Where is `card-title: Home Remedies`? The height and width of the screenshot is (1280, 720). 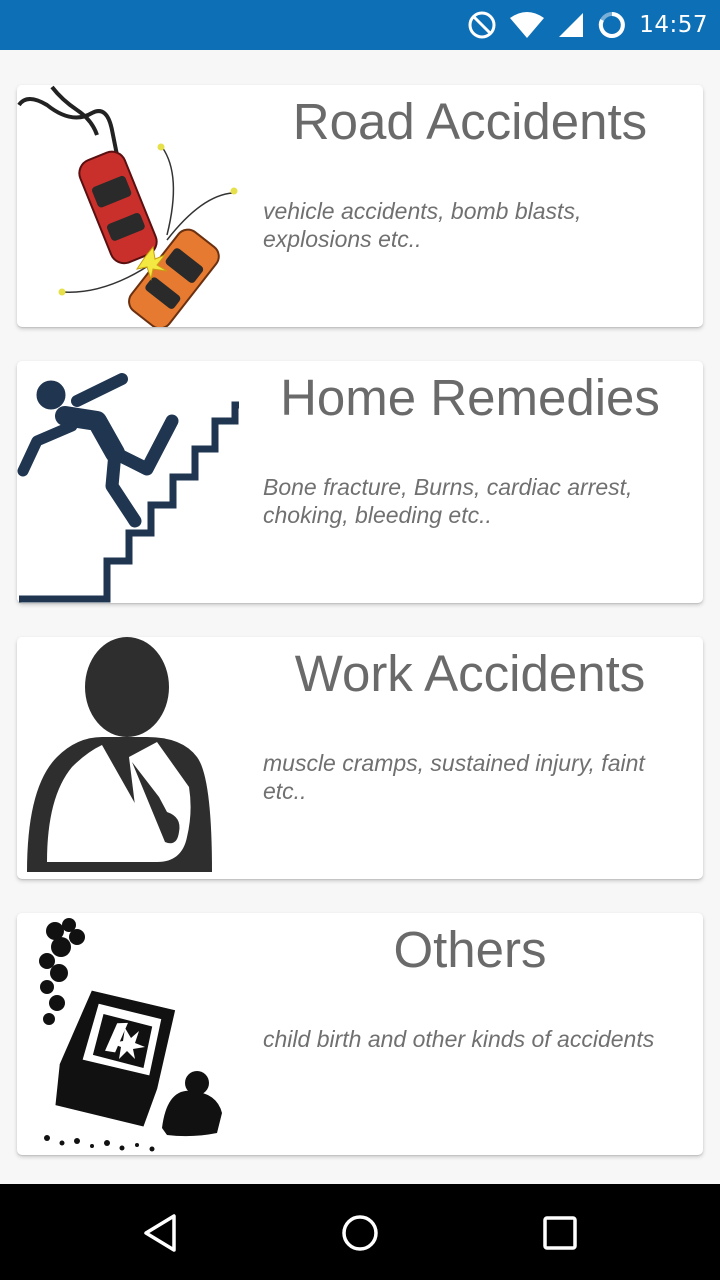
card-title: Home Remedies is located at coordinates (470, 397).